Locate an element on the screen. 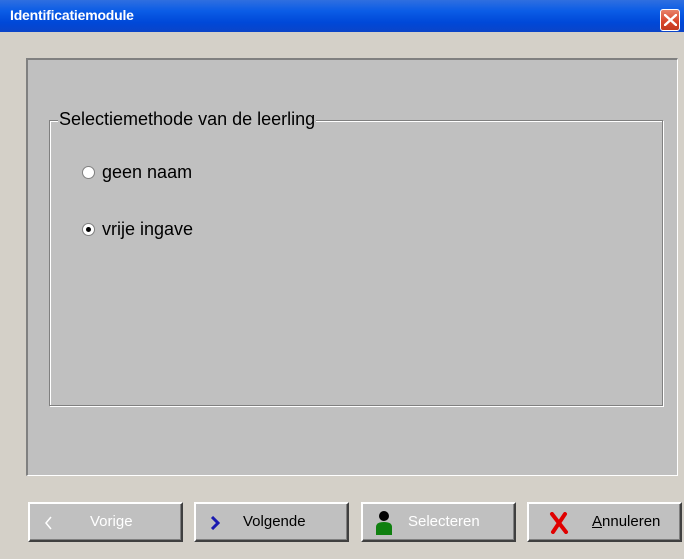 The image size is (684, 559). title-bar: Identificatiemodule is located at coordinates (342, 16).